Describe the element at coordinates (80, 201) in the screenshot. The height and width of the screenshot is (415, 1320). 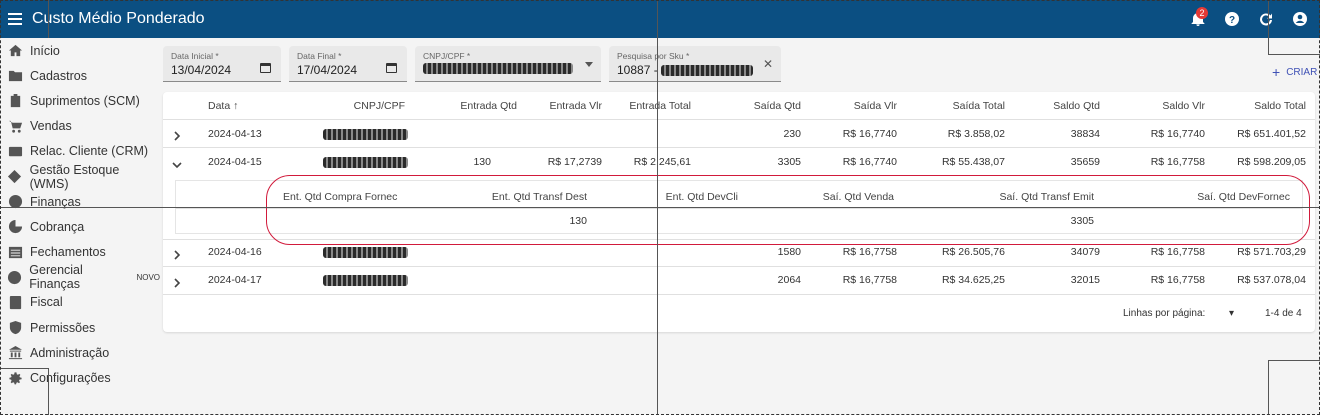
I see `sidebar-item-financas: Finanças` at that location.